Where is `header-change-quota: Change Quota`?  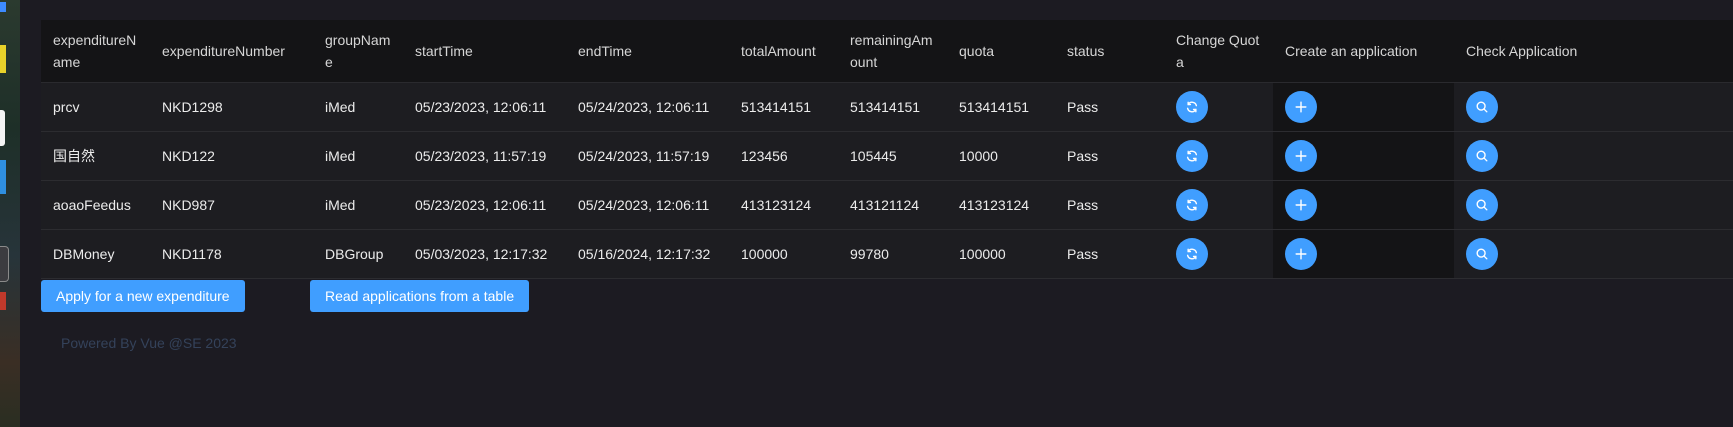 header-change-quota: Change Quota is located at coordinates (1218, 51).